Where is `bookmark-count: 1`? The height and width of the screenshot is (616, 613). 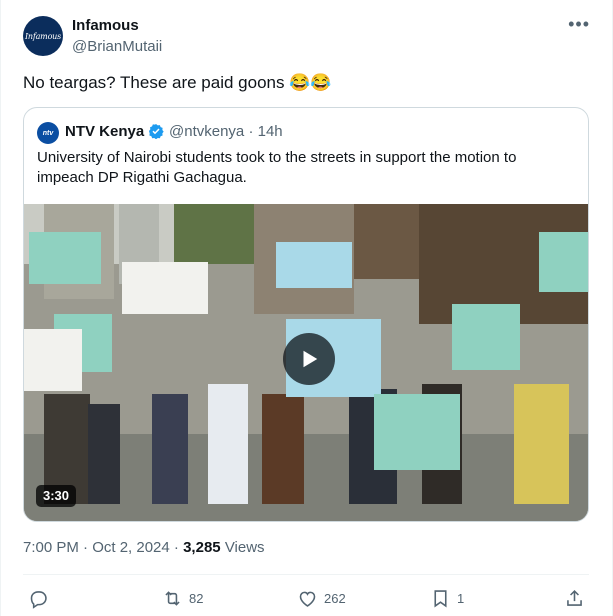
bookmark-count: 1 is located at coordinates (461, 598).